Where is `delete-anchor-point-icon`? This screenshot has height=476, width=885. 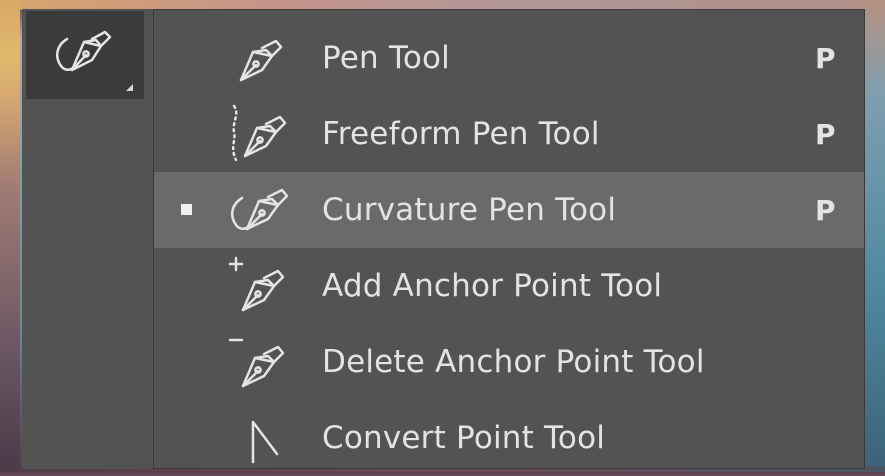
delete-anchor-point-icon is located at coordinates (256, 363).